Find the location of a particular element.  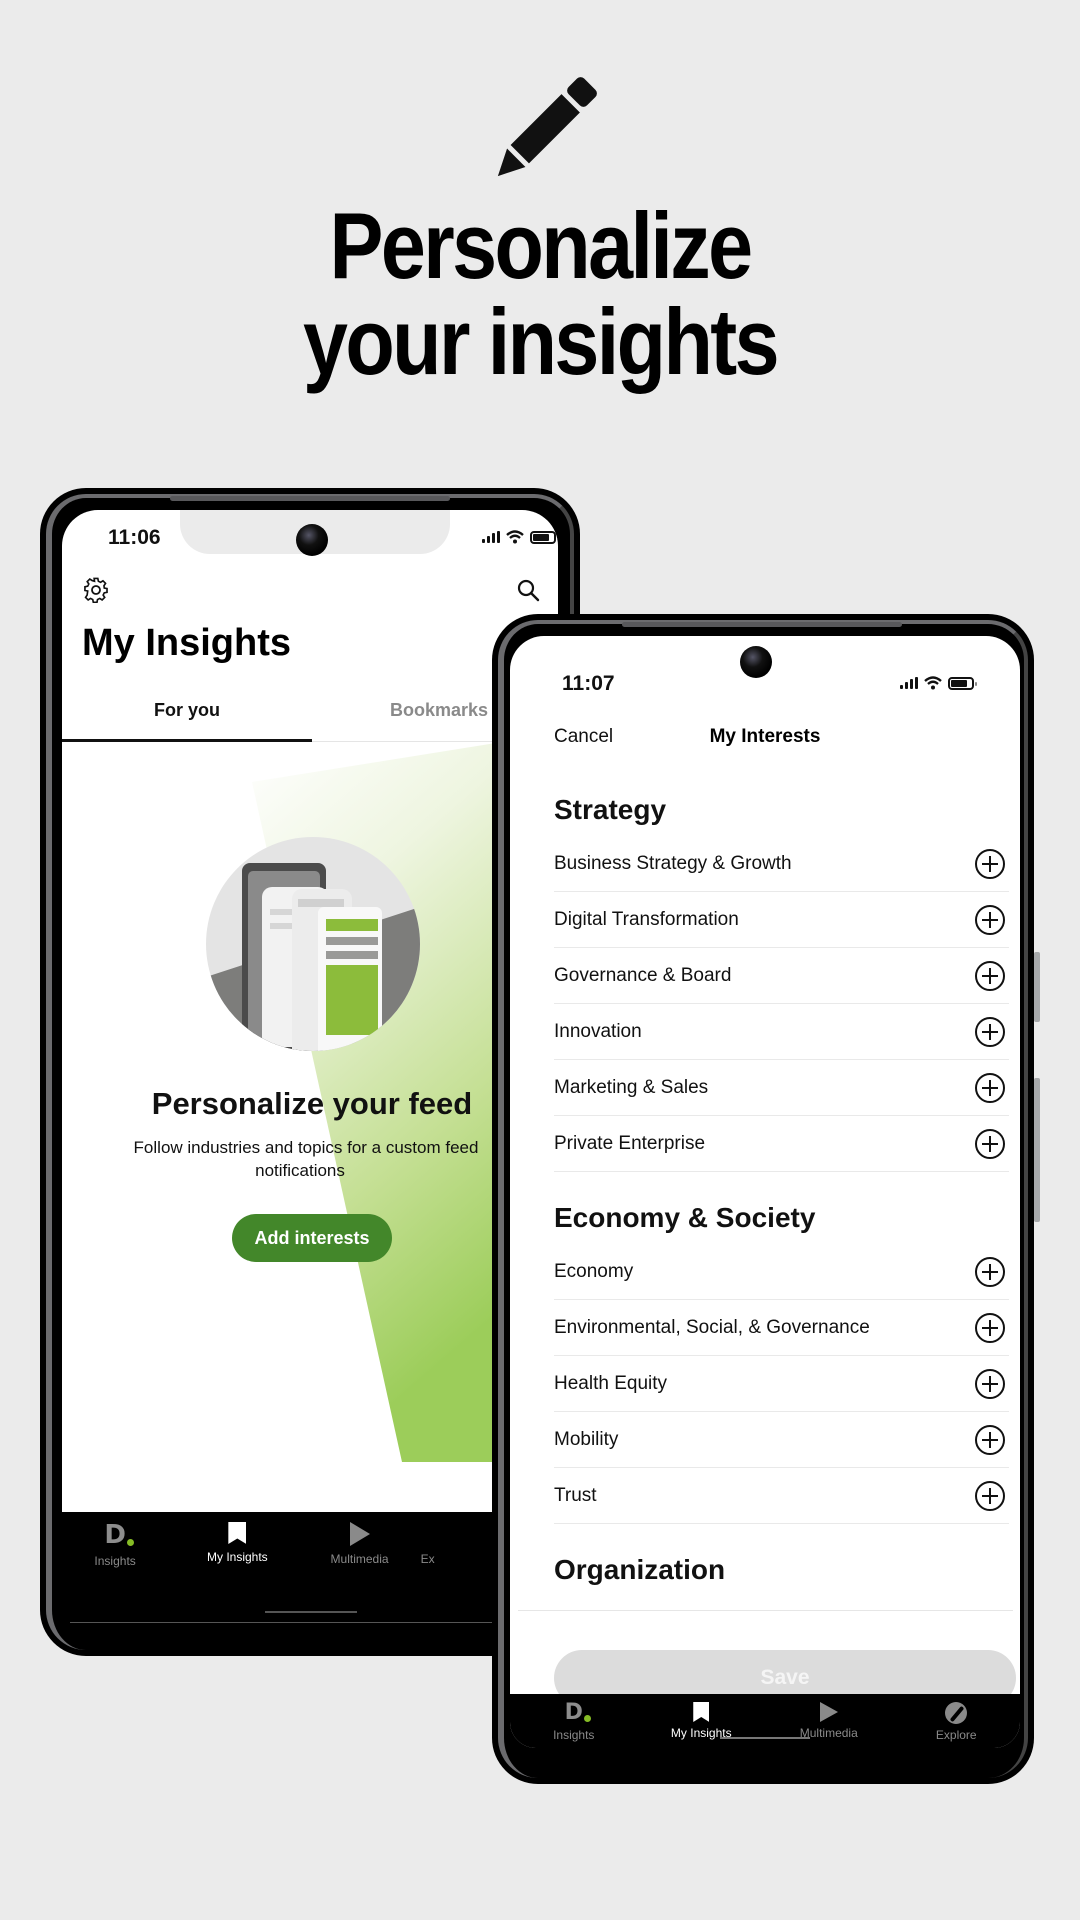

interest-label: Governance & Board is located at coordinates (643, 975).